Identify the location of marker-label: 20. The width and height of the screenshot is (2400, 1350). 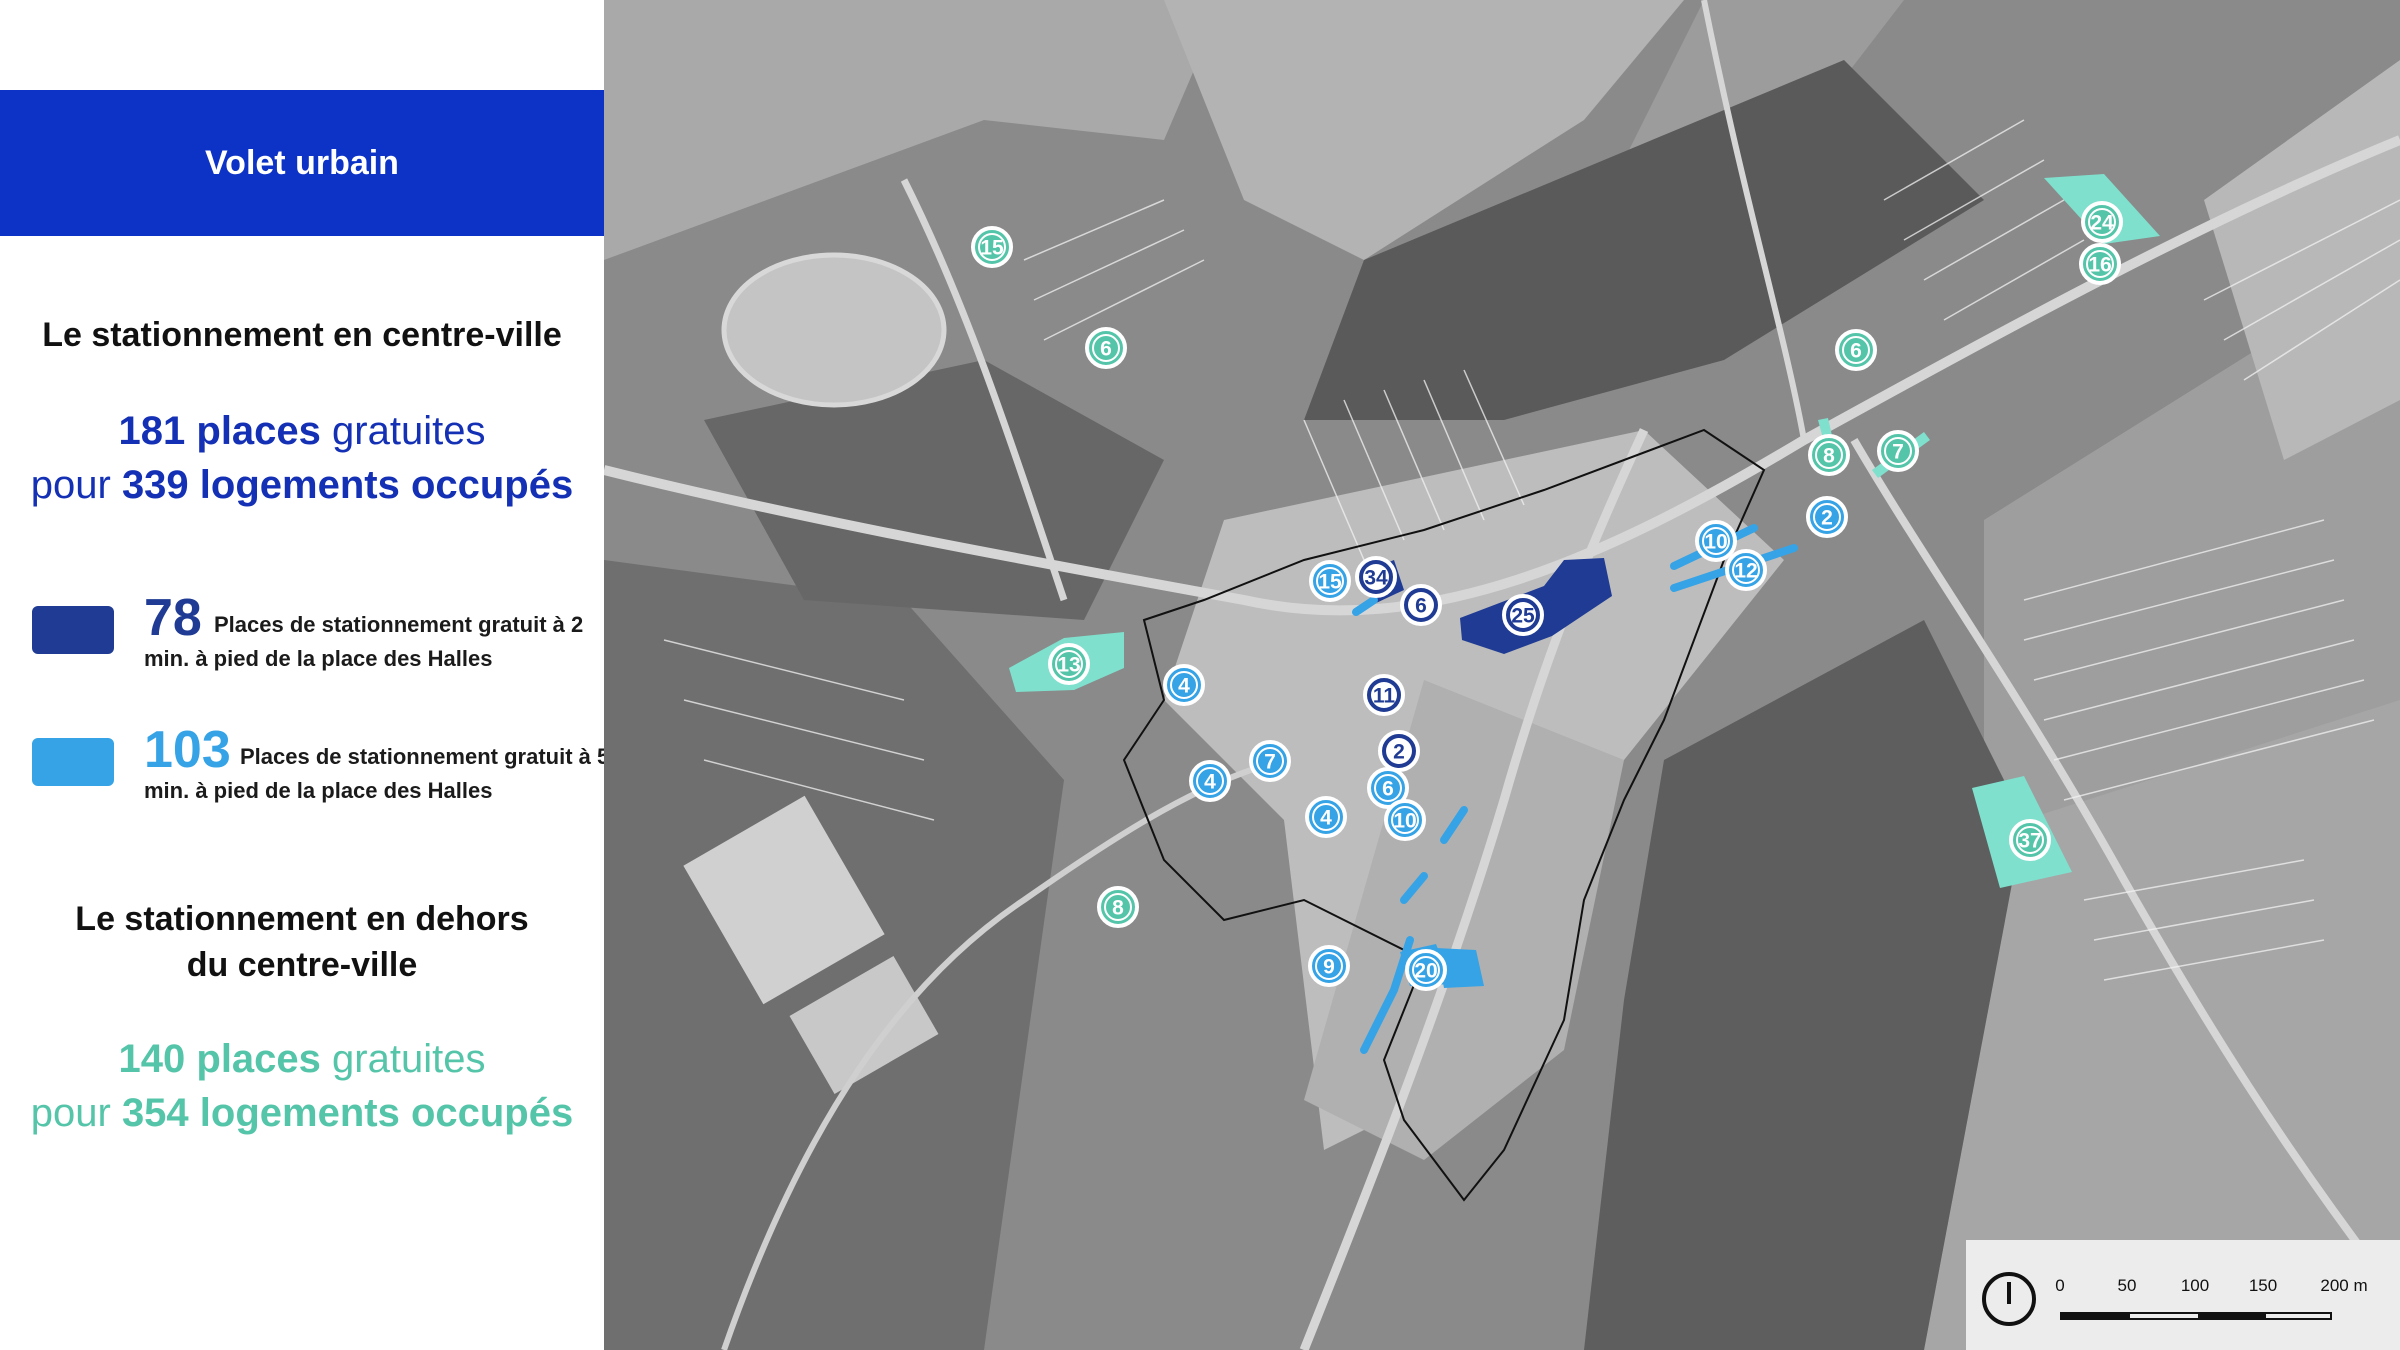
(1425, 971).